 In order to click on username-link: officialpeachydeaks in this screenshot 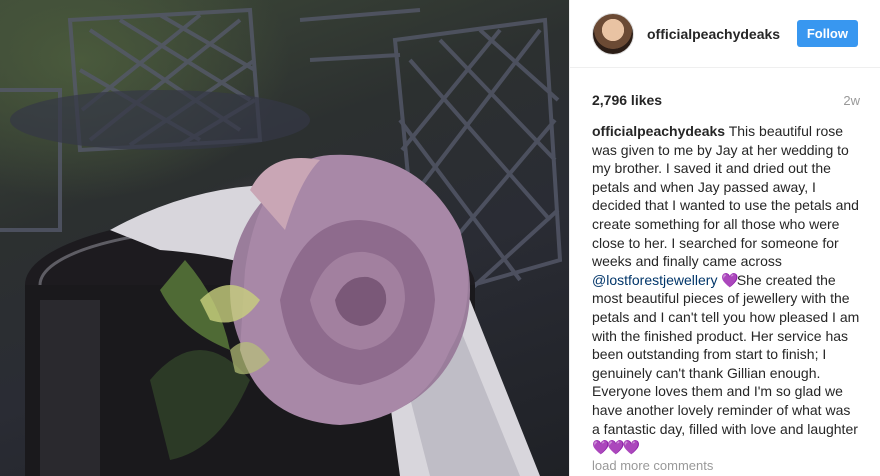, I will do `click(722, 34)`.